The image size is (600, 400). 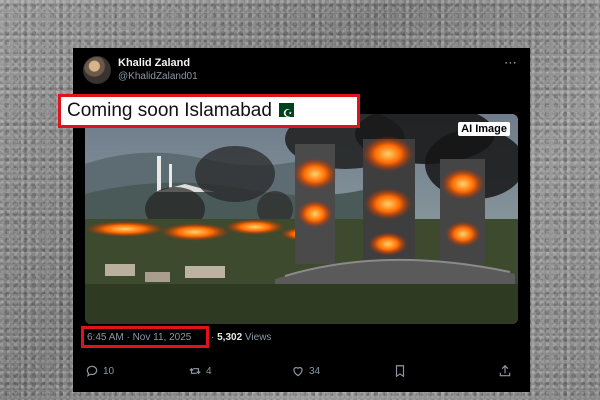 I want to click on timestamp: 6:45 AM · Nov 11, 2025, so click(x=145, y=337).